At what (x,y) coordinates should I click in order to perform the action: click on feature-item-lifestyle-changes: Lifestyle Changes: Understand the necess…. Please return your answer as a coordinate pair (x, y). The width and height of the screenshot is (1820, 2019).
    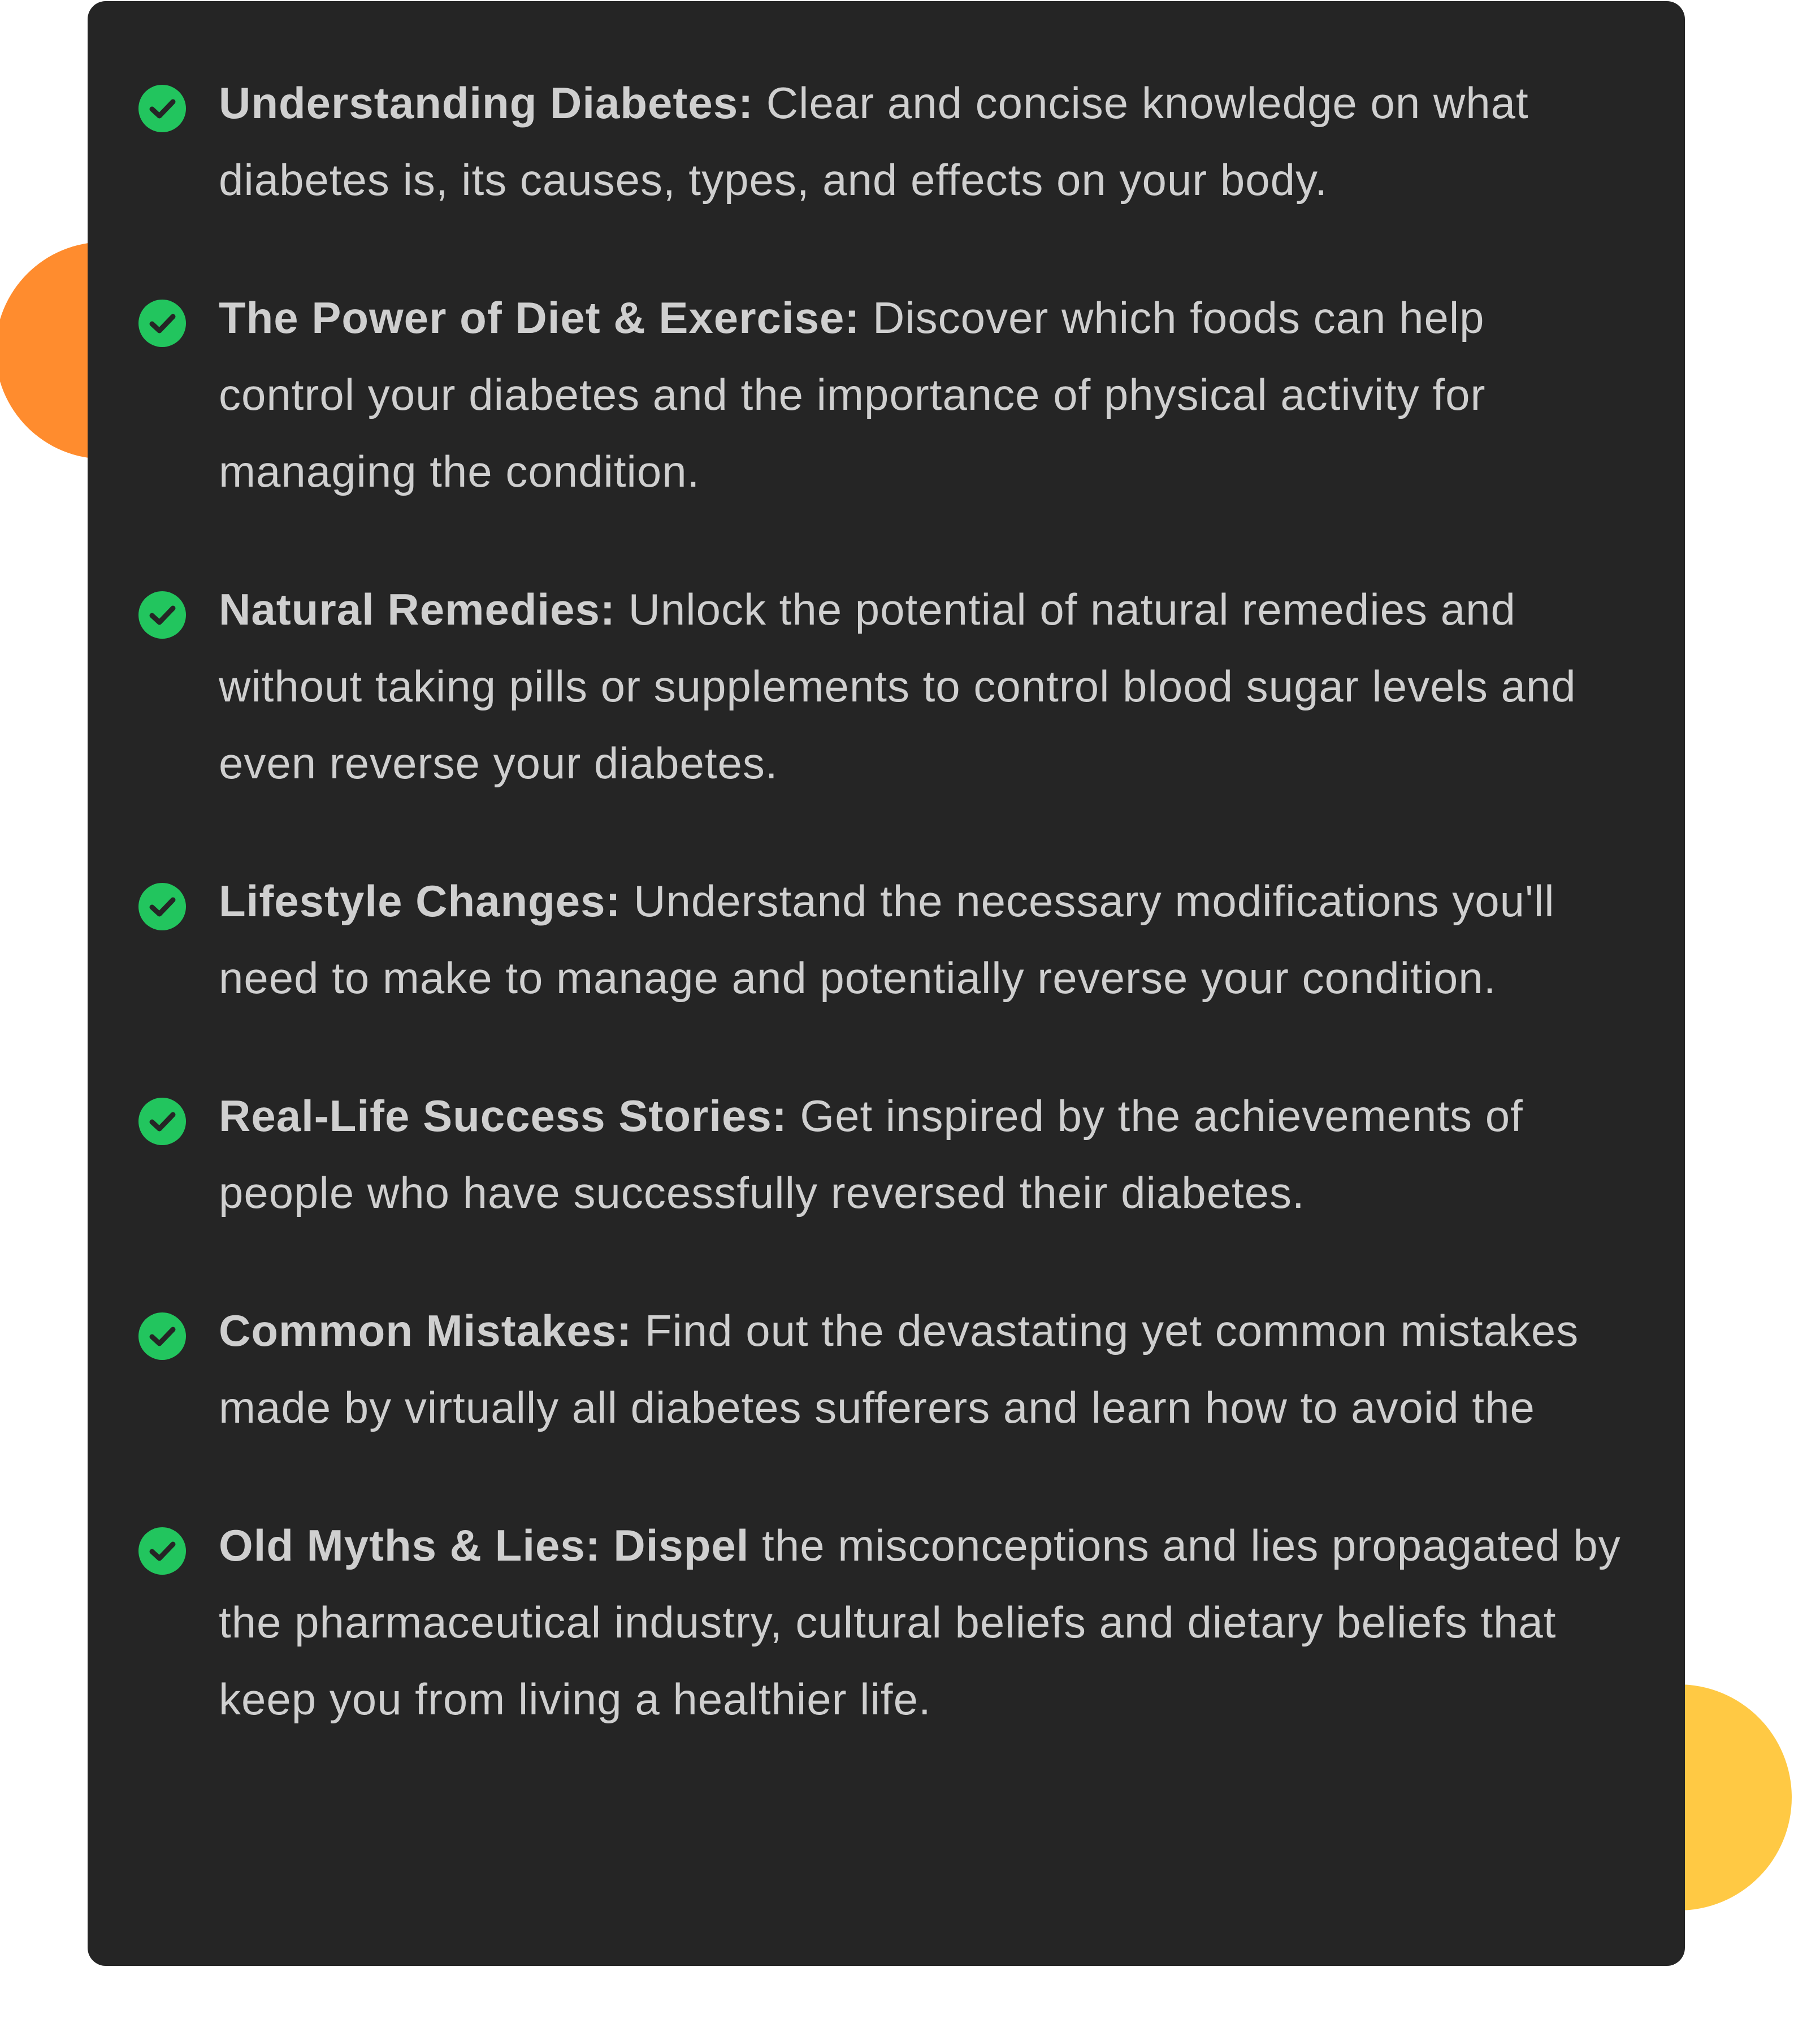
    Looking at the image, I should click on (884, 939).